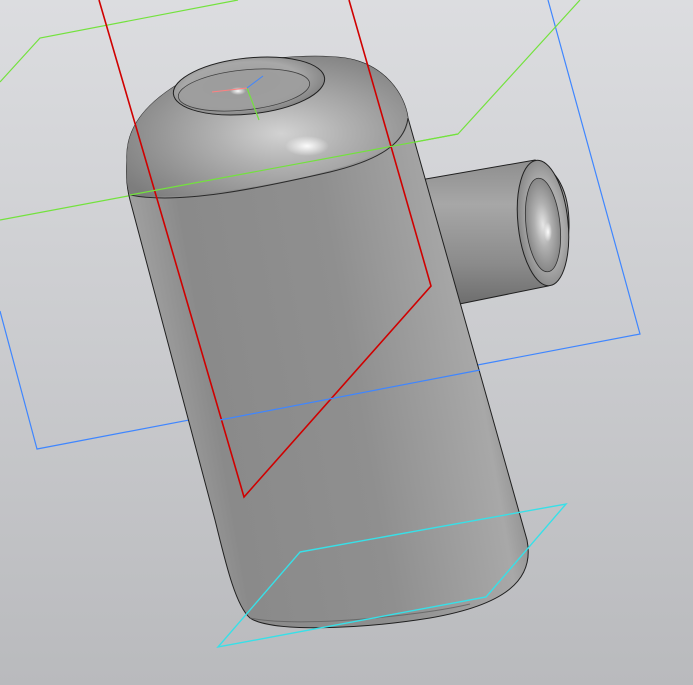  What do you see at coordinates (548, 232) in the screenshot?
I see `boss-specular` at bounding box center [548, 232].